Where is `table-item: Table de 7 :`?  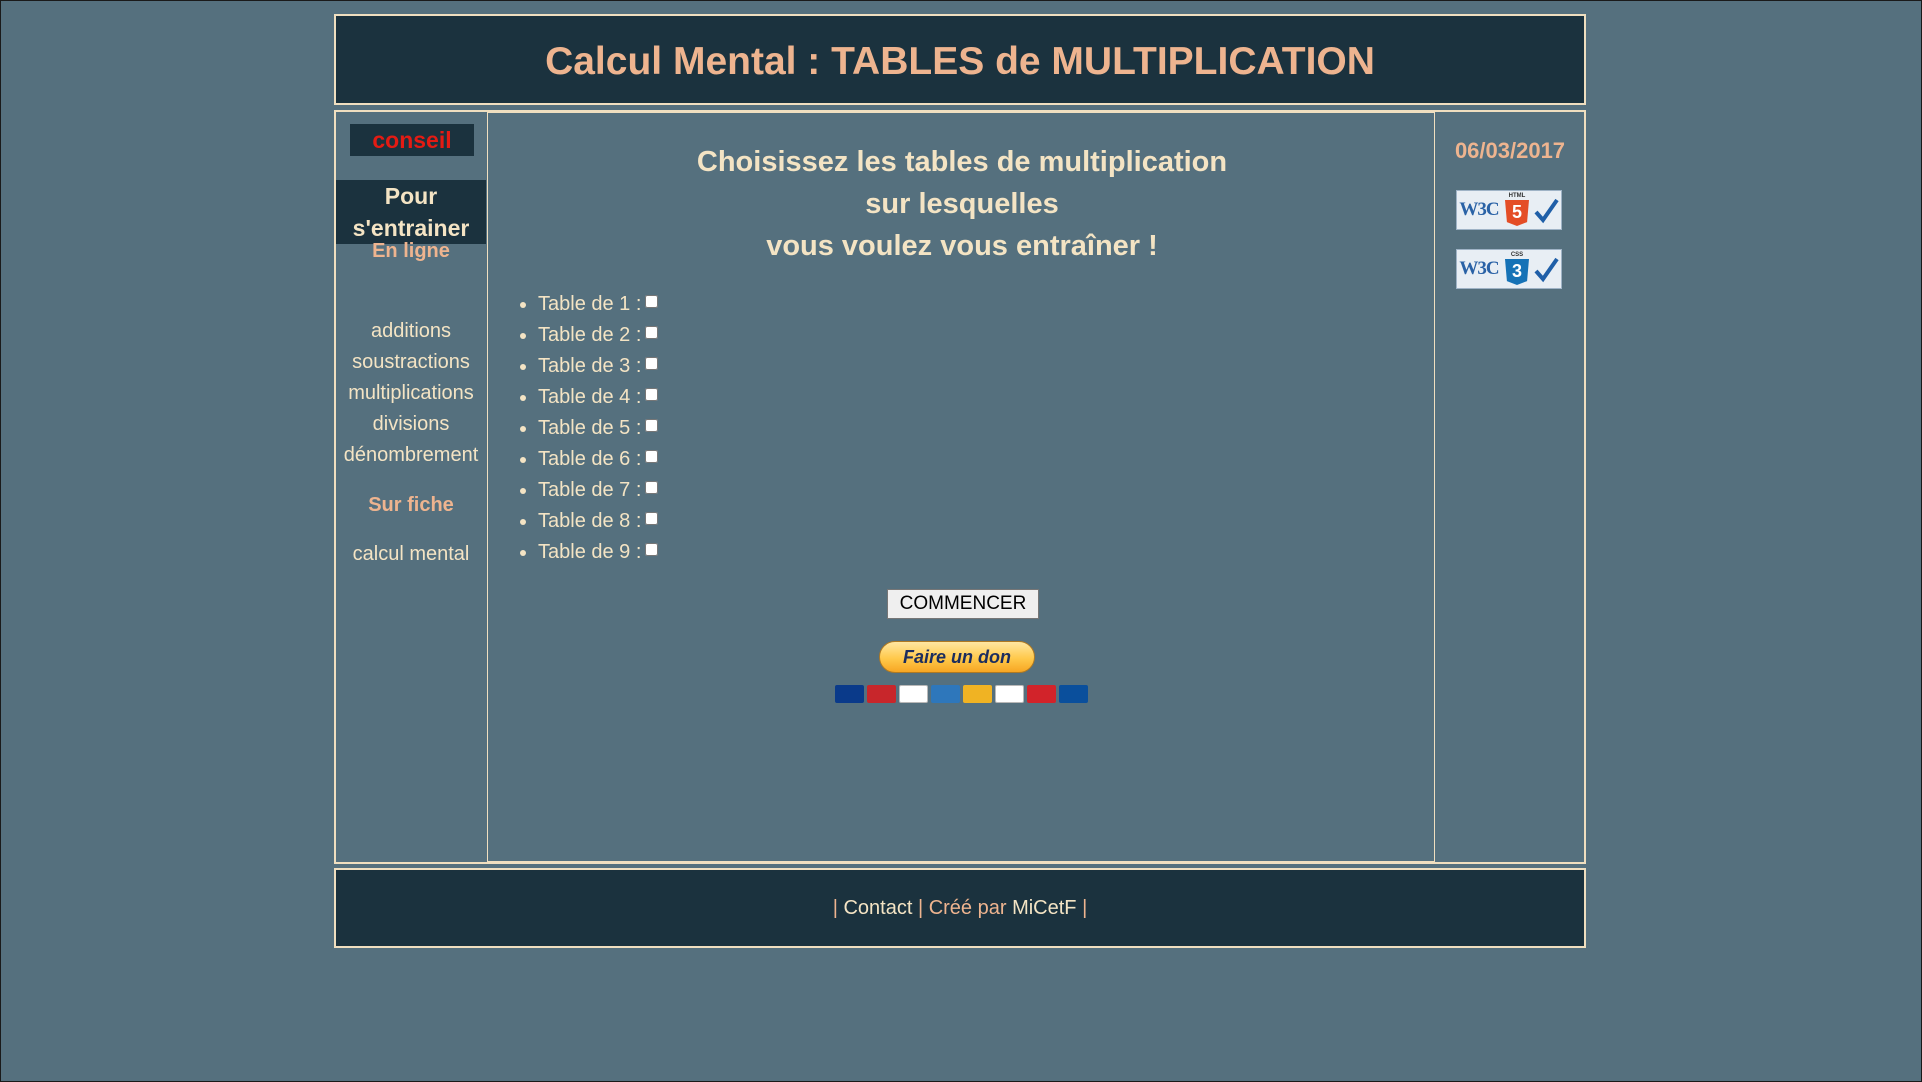
table-item: Table de 7 : is located at coordinates (598, 490).